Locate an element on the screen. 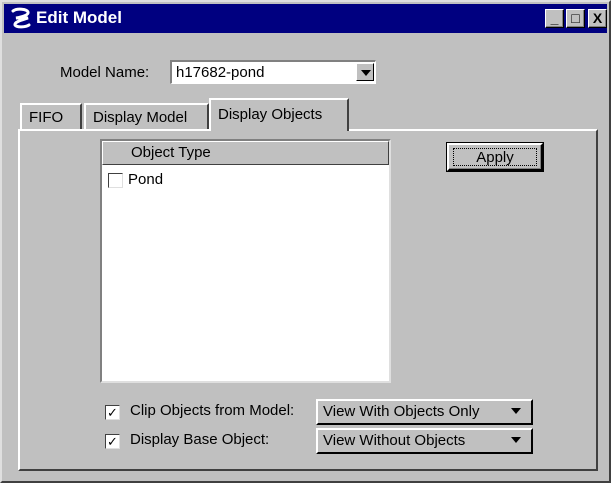  tab-fifo: FIFO is located at coordinates (51, 117).